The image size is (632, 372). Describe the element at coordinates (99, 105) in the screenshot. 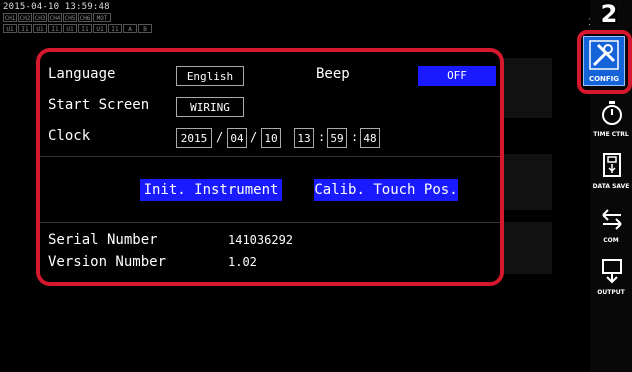

I see `start-screen-label: Start Screen` at that location.